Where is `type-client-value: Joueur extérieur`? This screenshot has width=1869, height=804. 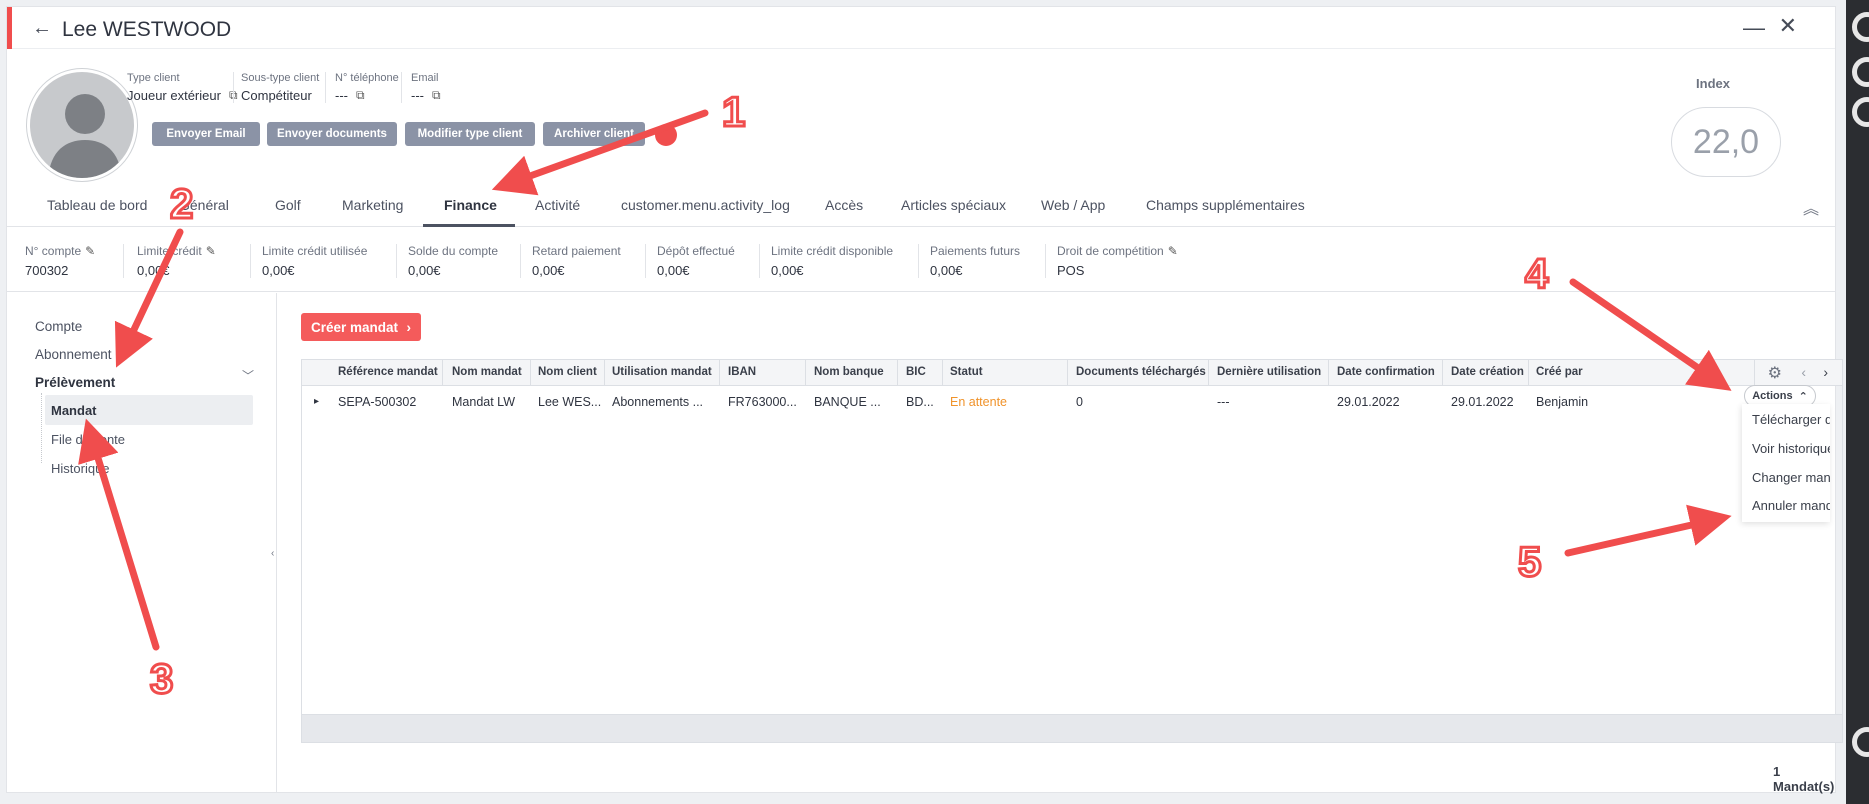 type-client-value: Joueur extérieur is located at coordinates (174, 95).